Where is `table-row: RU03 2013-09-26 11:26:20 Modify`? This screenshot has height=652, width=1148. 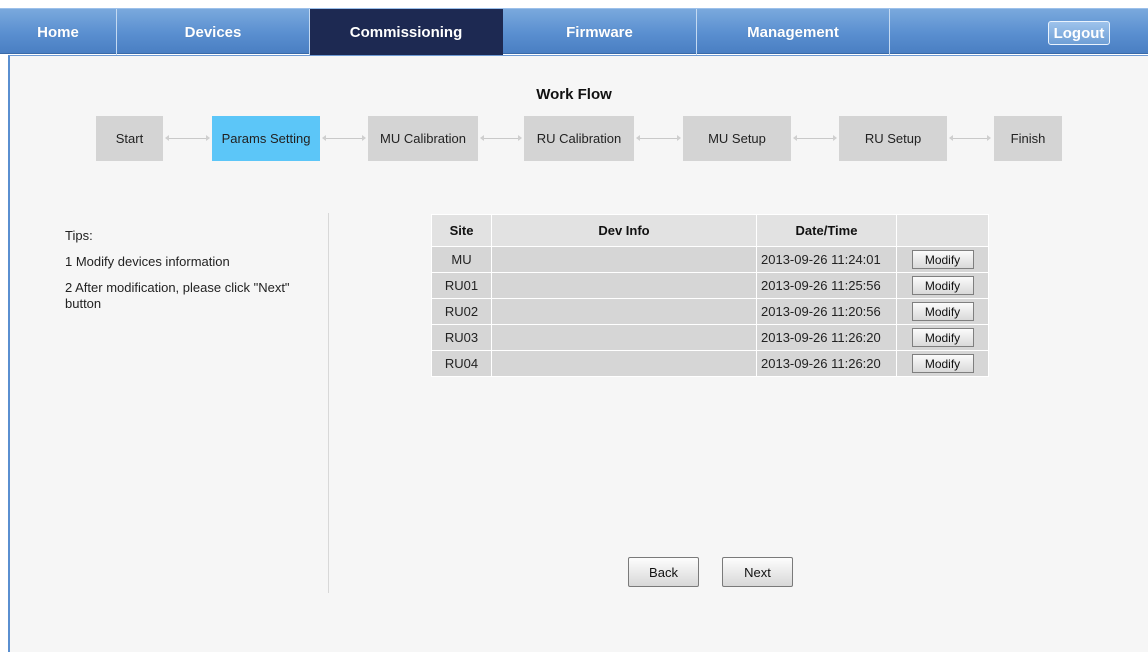
table-row: RU03 2013-09-26 11:26:20 Modify is located at coordinates (710, 337).